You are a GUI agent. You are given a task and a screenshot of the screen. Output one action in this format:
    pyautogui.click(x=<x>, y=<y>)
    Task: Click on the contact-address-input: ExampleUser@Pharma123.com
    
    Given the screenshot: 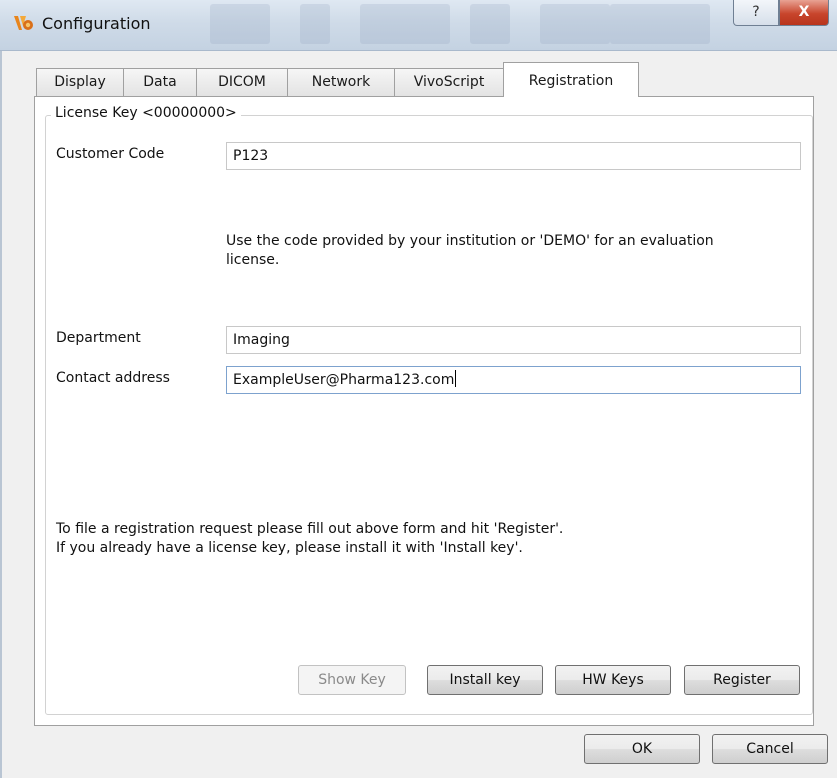 What is the action you would take?
    pyautogui.click(x=513, y=380)
    